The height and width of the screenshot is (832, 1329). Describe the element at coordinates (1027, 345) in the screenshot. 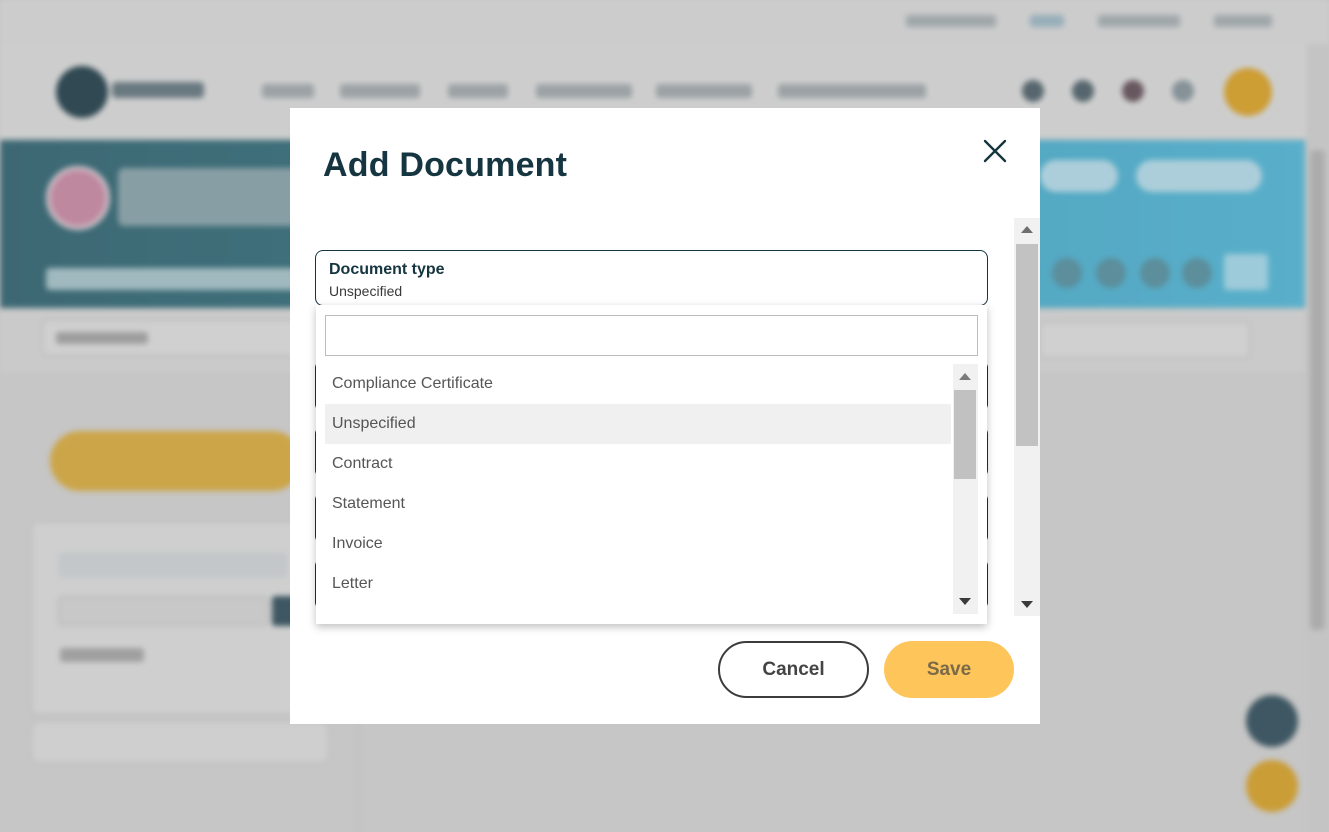

I see `modal-scrollbar-thumb` at that location.